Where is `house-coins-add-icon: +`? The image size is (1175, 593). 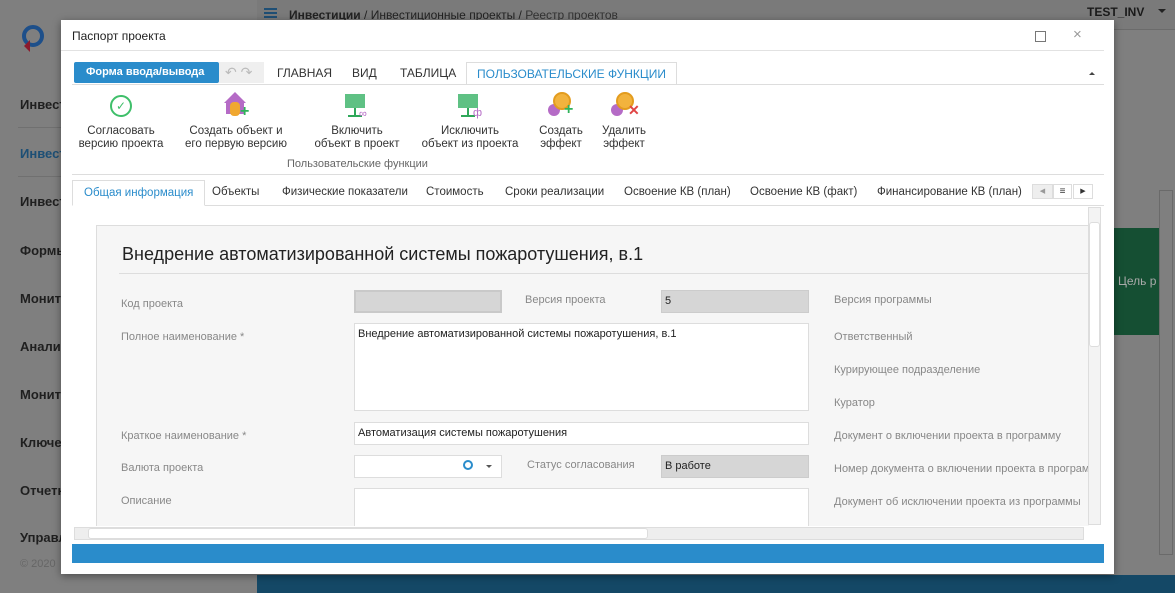
house-coins-add-icon: + is located at coordinates (236, 106).